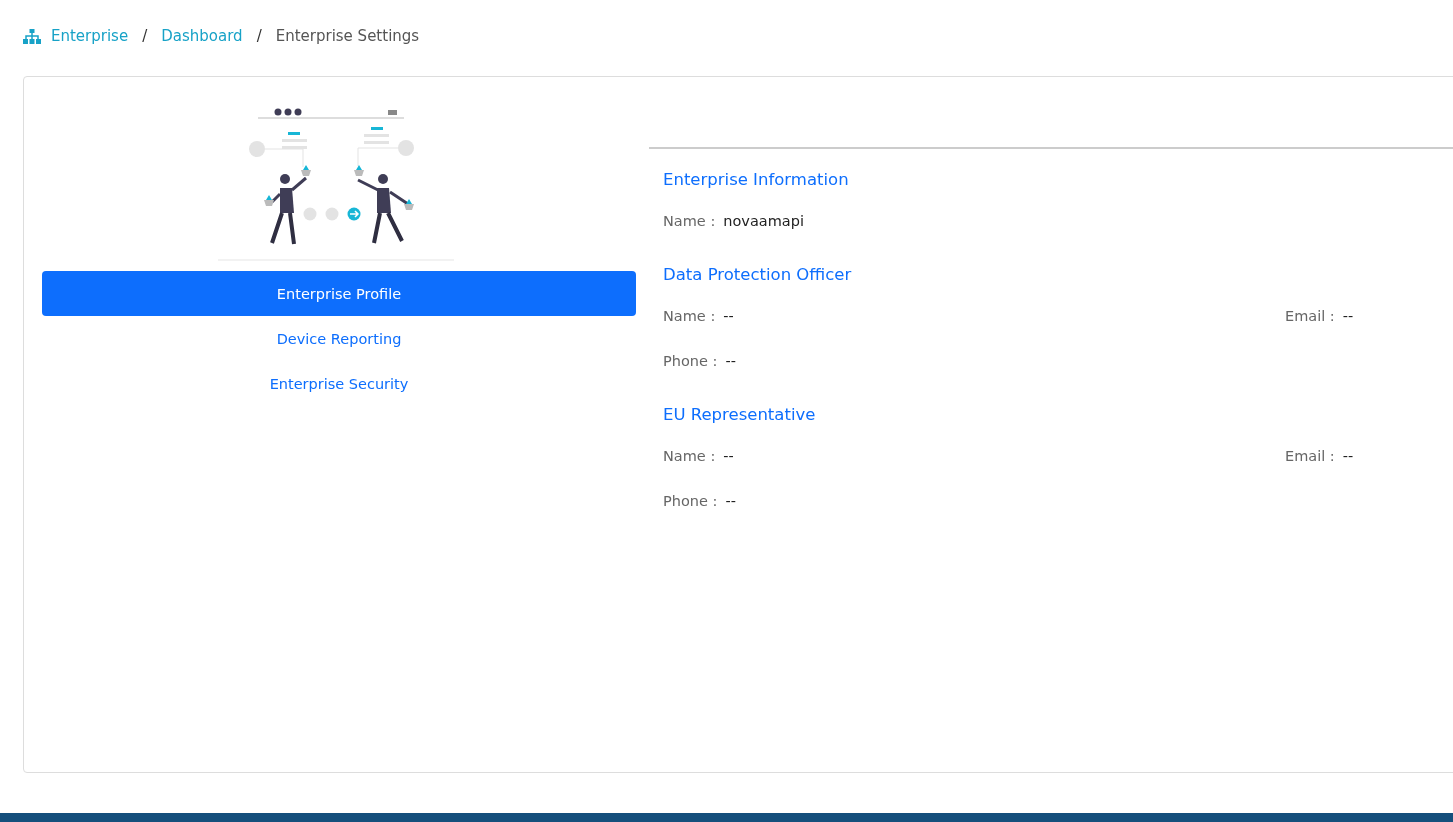 The height and width of the screenshot is (822, 1453). Describe the element at coordinates (90, 36) in the screenshot. I see `breadcrumb-link: Enterprise` at that location.